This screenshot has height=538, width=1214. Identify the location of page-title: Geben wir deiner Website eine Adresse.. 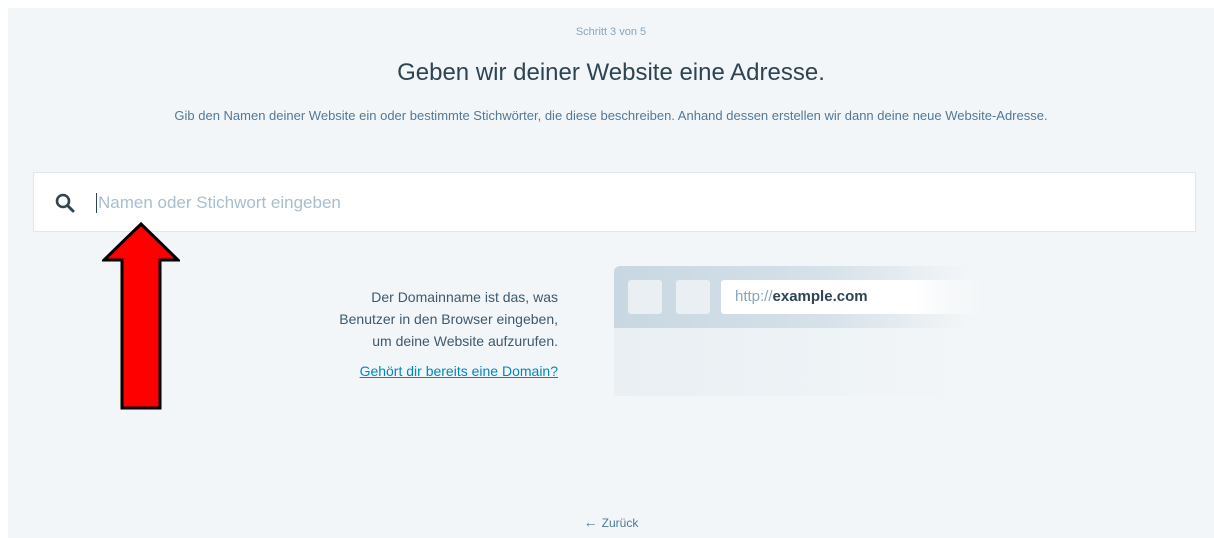
(611, 72).